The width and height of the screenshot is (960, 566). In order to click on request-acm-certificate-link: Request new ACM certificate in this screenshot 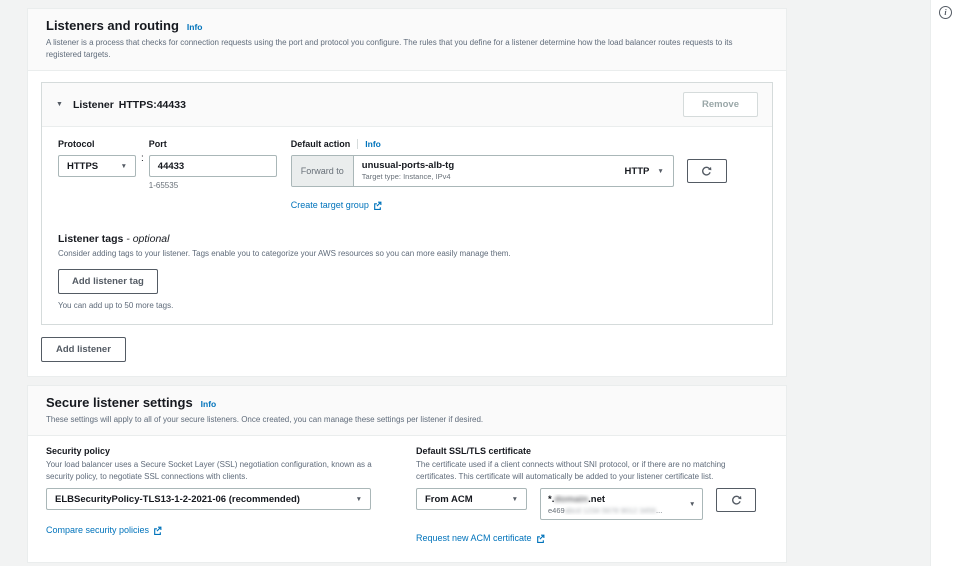, I will do `click(480, 538)`.